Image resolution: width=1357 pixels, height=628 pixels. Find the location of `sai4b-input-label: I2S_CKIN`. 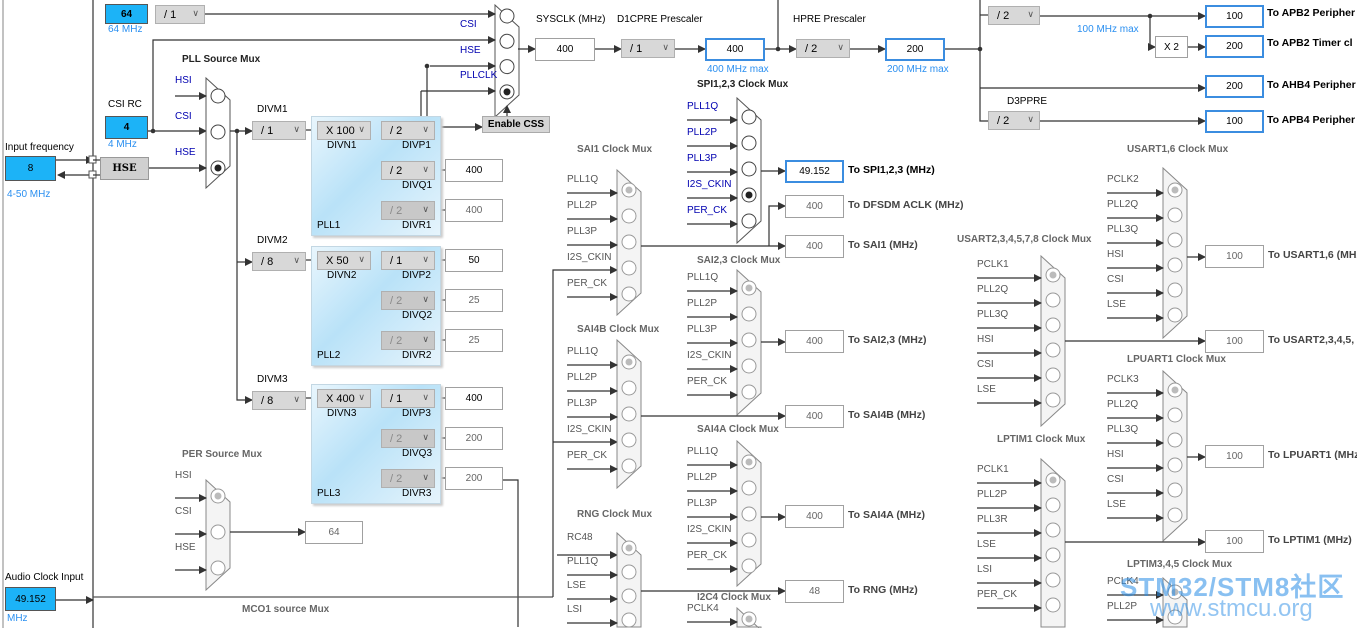

sai4b-input-label: I2S_CKIN is located at coordinates (589, 429).